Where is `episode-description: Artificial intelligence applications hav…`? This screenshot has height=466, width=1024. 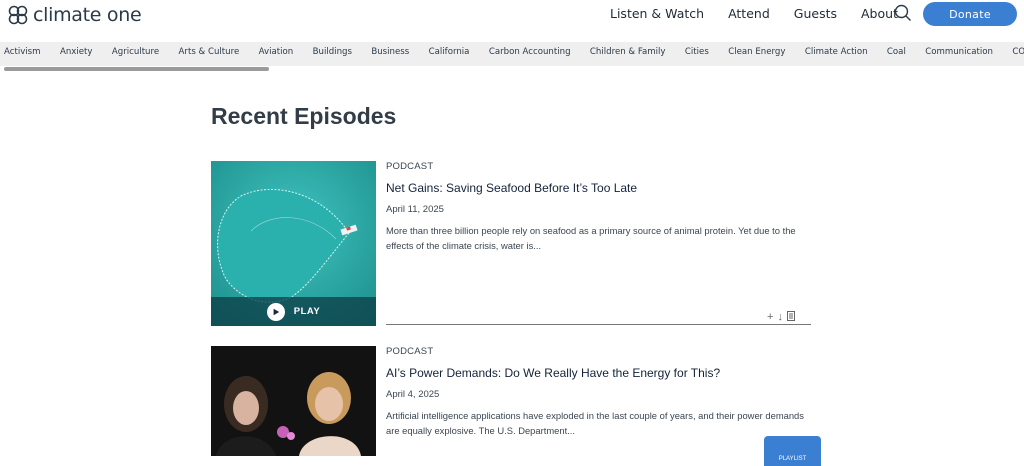 episode-description: Artificial intelligence applications hav… is located at coordinates (595, 423).